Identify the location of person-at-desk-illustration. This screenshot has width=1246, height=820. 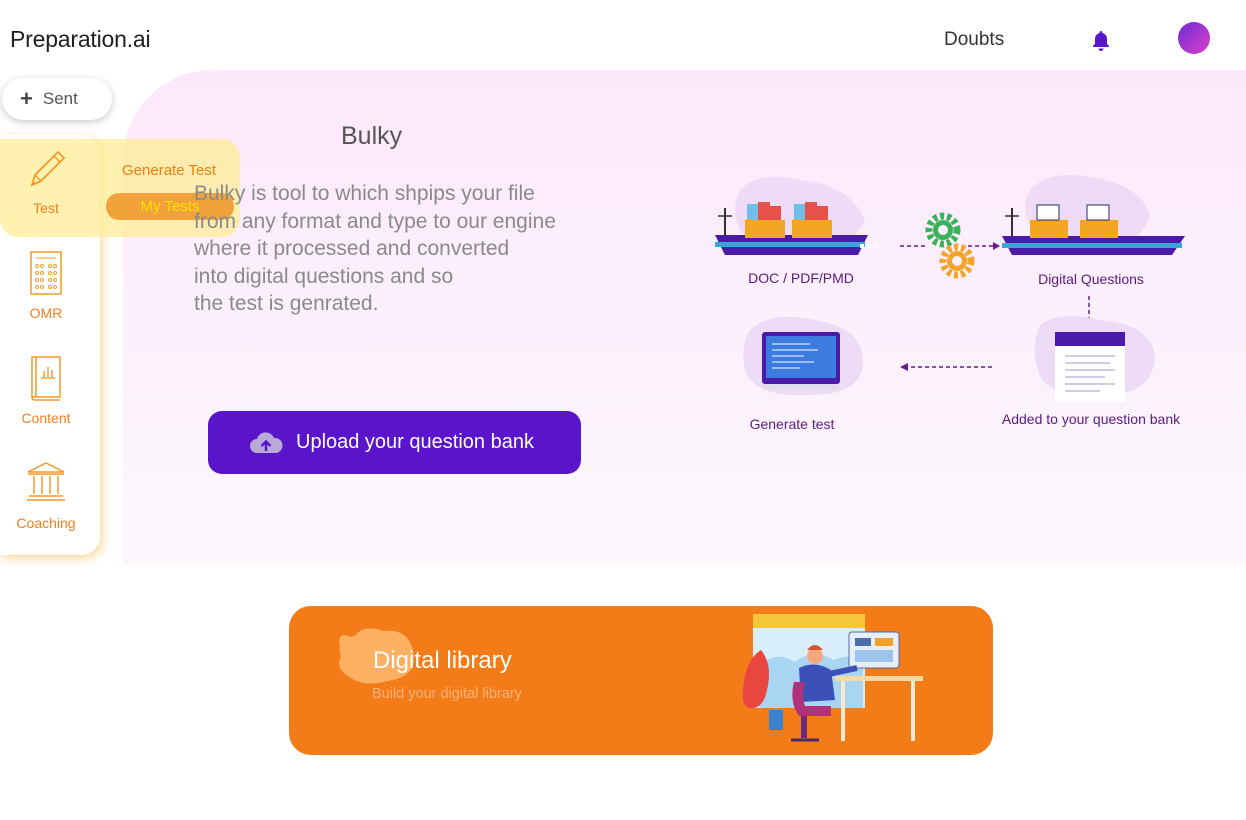
(832, 678).